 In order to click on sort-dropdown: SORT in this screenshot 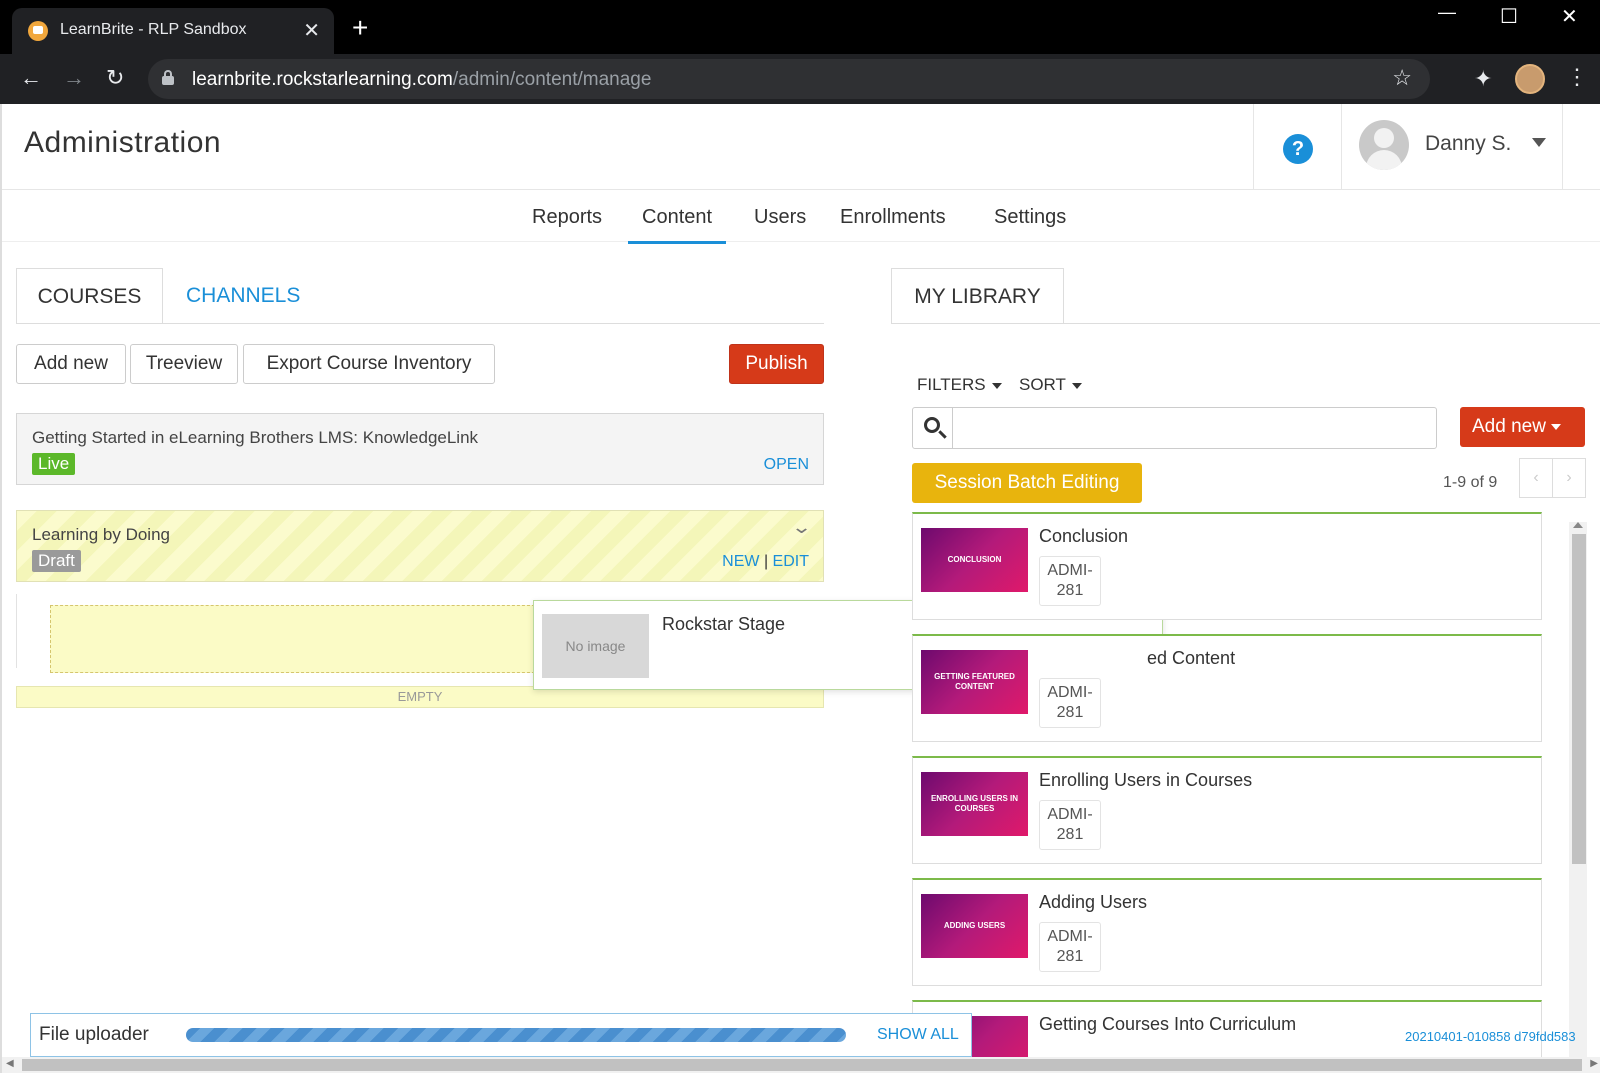, I will do `click(1050, 385)`.